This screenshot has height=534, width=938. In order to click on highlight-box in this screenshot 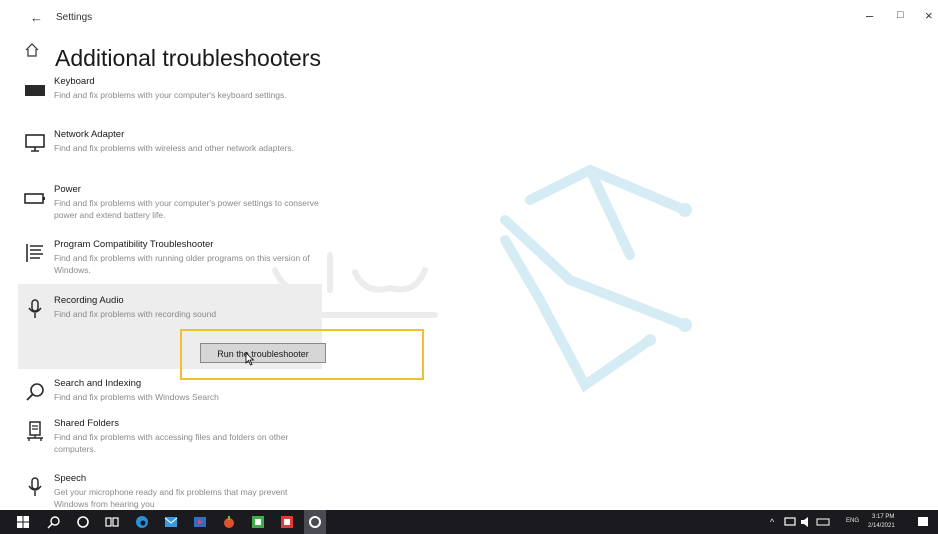, I will do `click(302, 354)`.